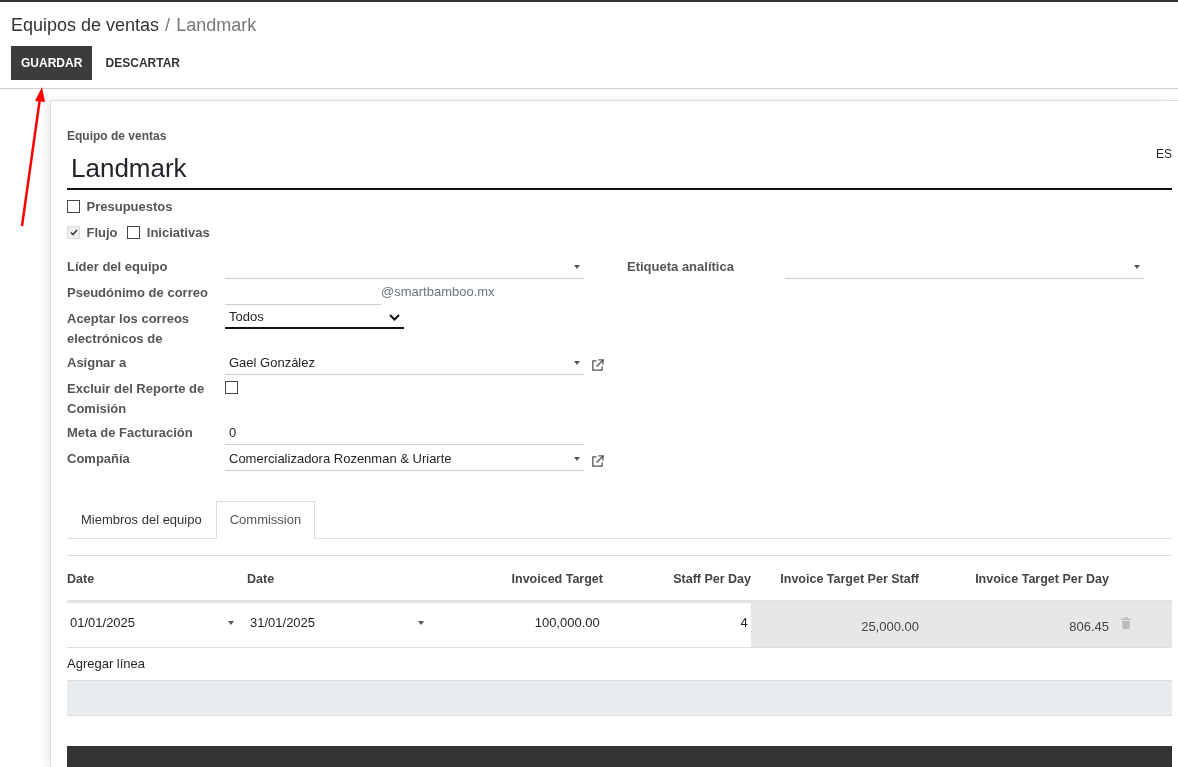 This screenshot has width=1178, height=767. Describe the element at coordinates (216, 25) in the screenshot. I see `breadcrumb-current: Landmark` at that location.